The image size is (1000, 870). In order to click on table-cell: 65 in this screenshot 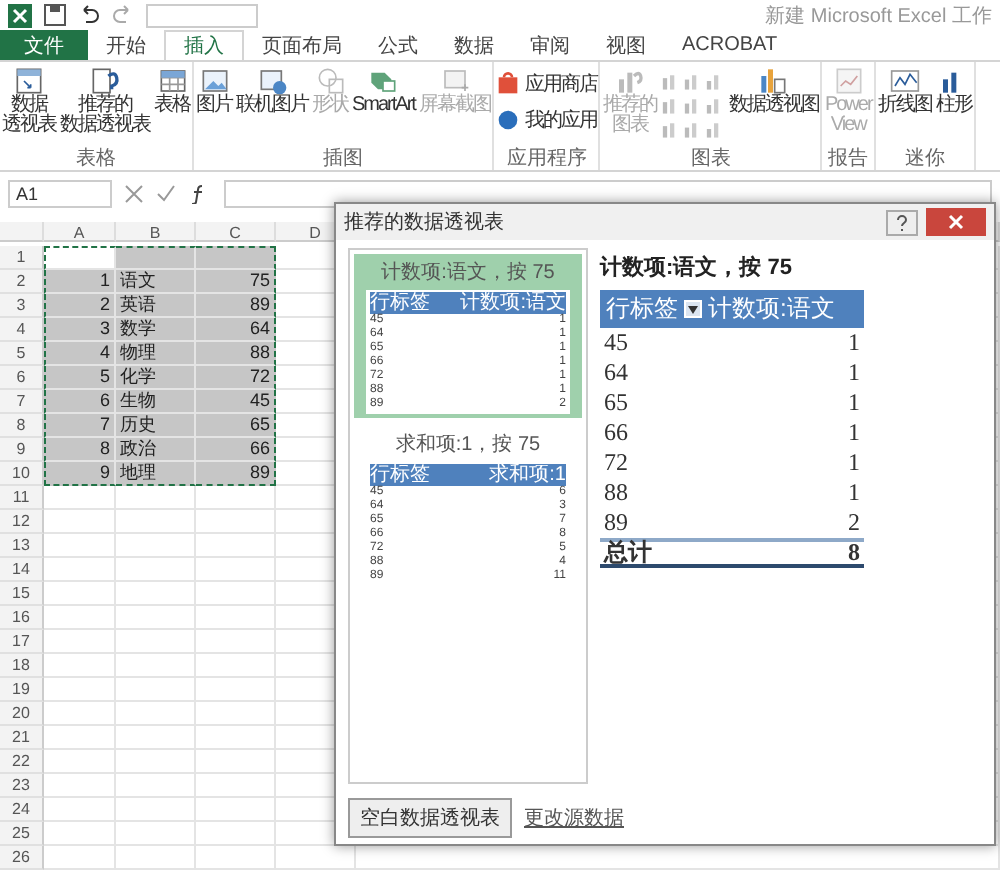, I will do `click(236, 426)`.